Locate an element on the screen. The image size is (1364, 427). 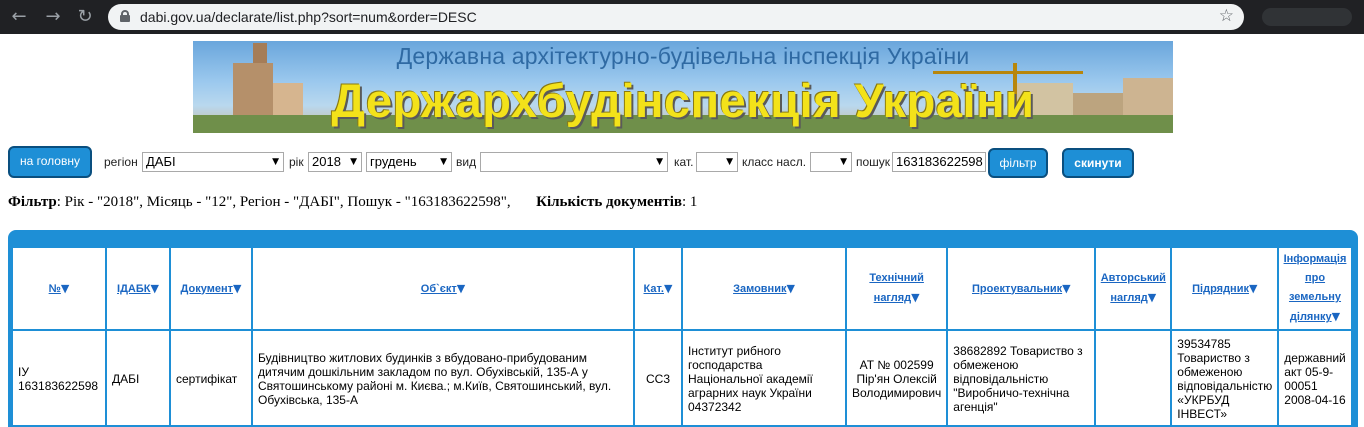
year-value: 2018 is located at coordinates (326, 161).